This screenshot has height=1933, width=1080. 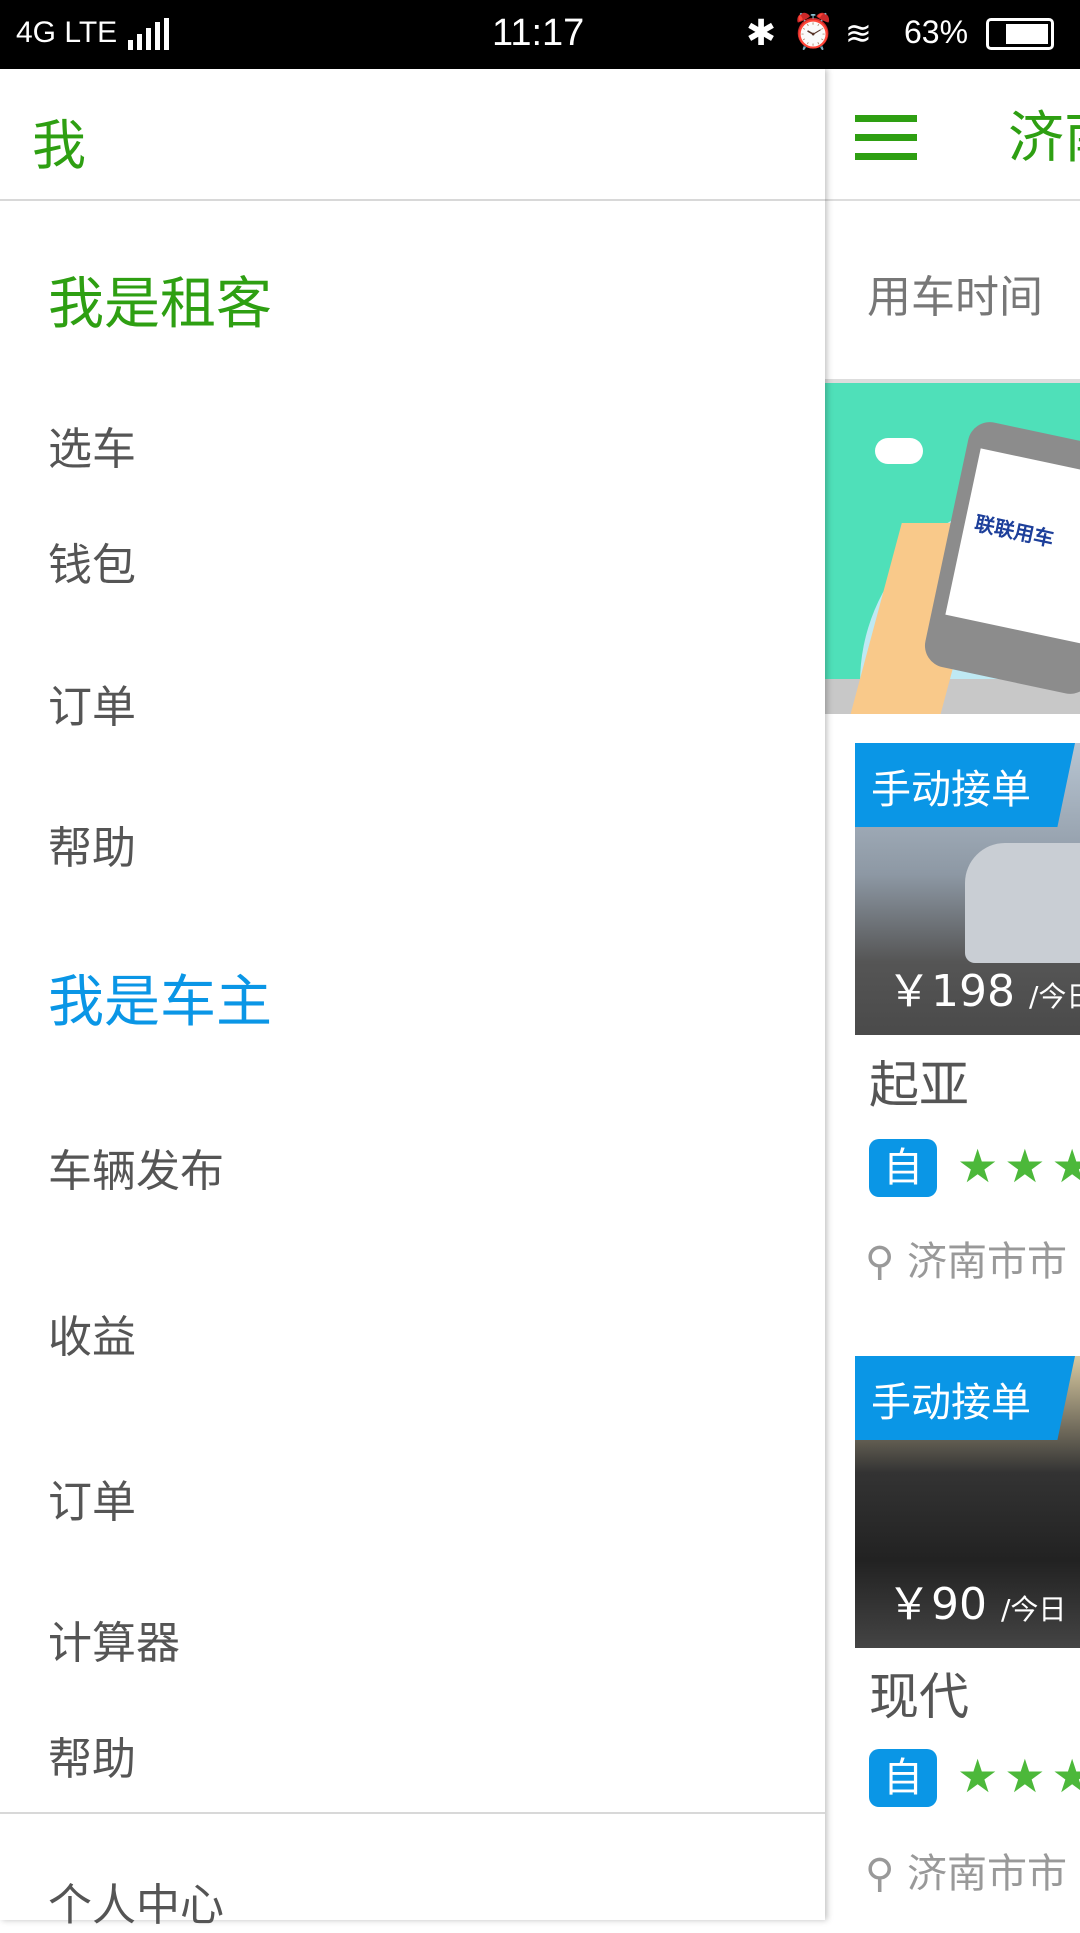 I want to click on price-value: ￥198, so click(x=951, y=991).